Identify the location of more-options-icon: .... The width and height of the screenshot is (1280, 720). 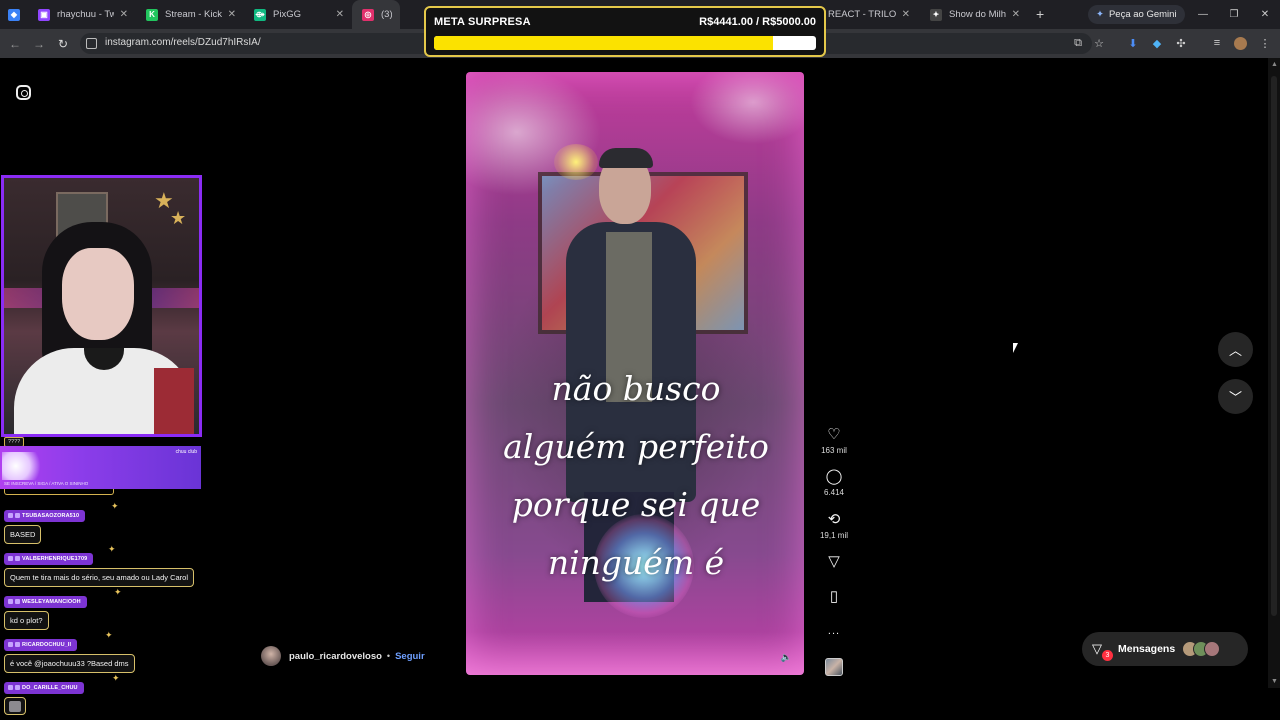
(834, 631).